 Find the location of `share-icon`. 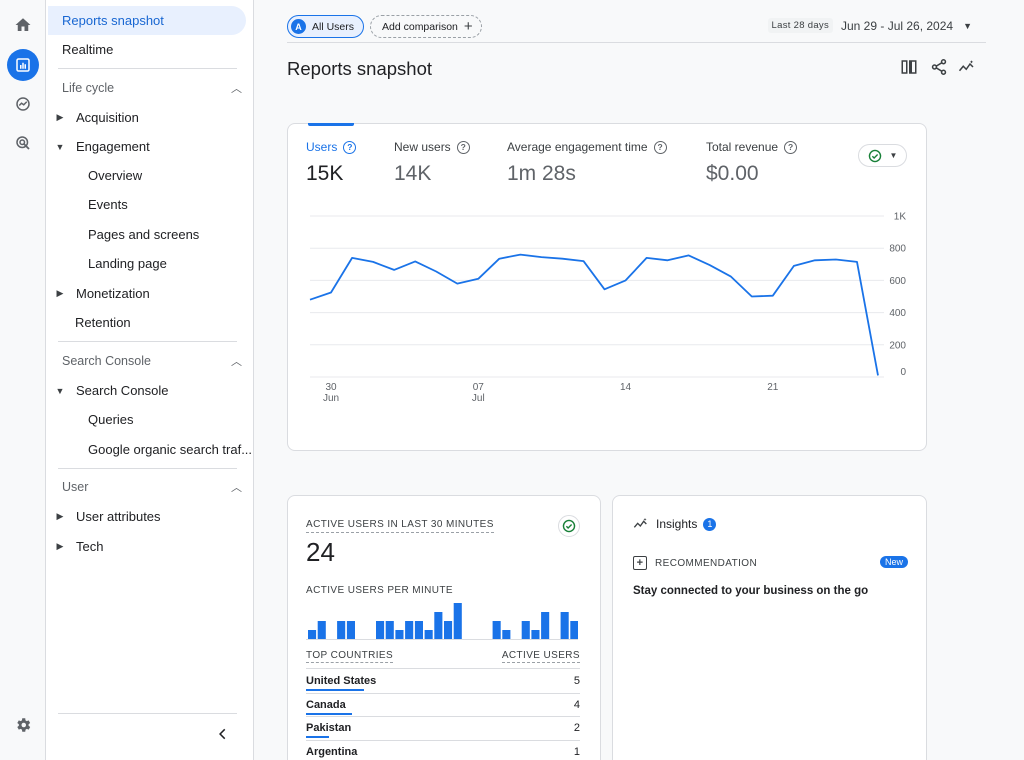

share-icon is located at coordinates (939, 67).